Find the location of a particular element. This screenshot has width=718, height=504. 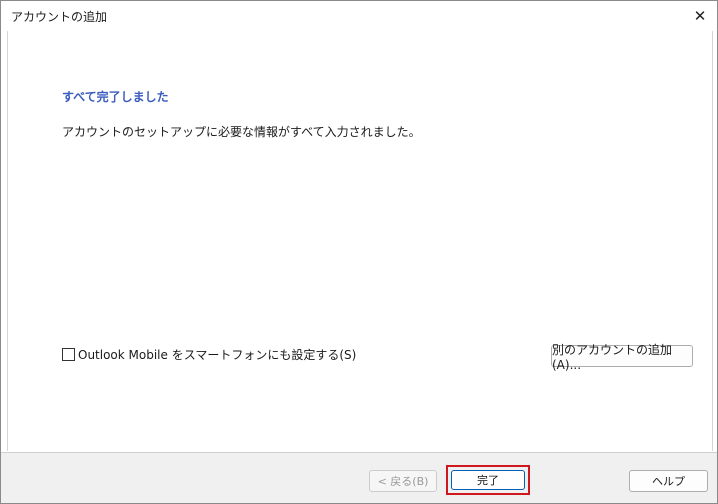

back-button: < 戻る(B) is located at coordinates (403, 481).